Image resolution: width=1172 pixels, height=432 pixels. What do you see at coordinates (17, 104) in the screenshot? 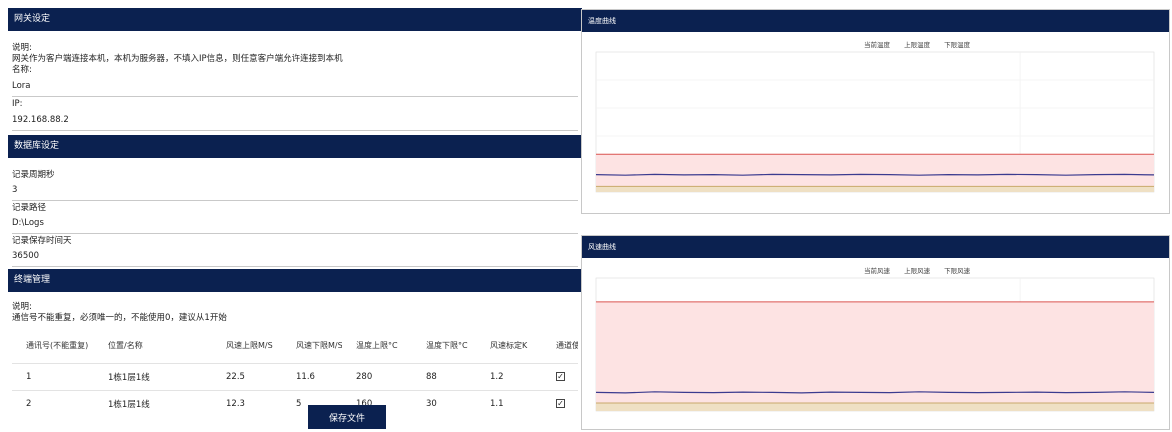
I see `gateway-ip-label: IP:` at bounding box center [17, 104].